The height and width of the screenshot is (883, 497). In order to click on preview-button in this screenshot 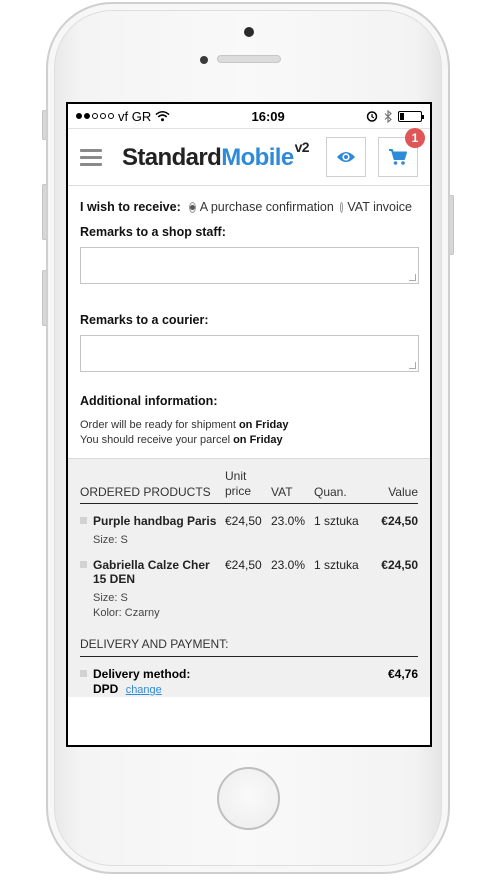, I will do `click(346, 157)`.